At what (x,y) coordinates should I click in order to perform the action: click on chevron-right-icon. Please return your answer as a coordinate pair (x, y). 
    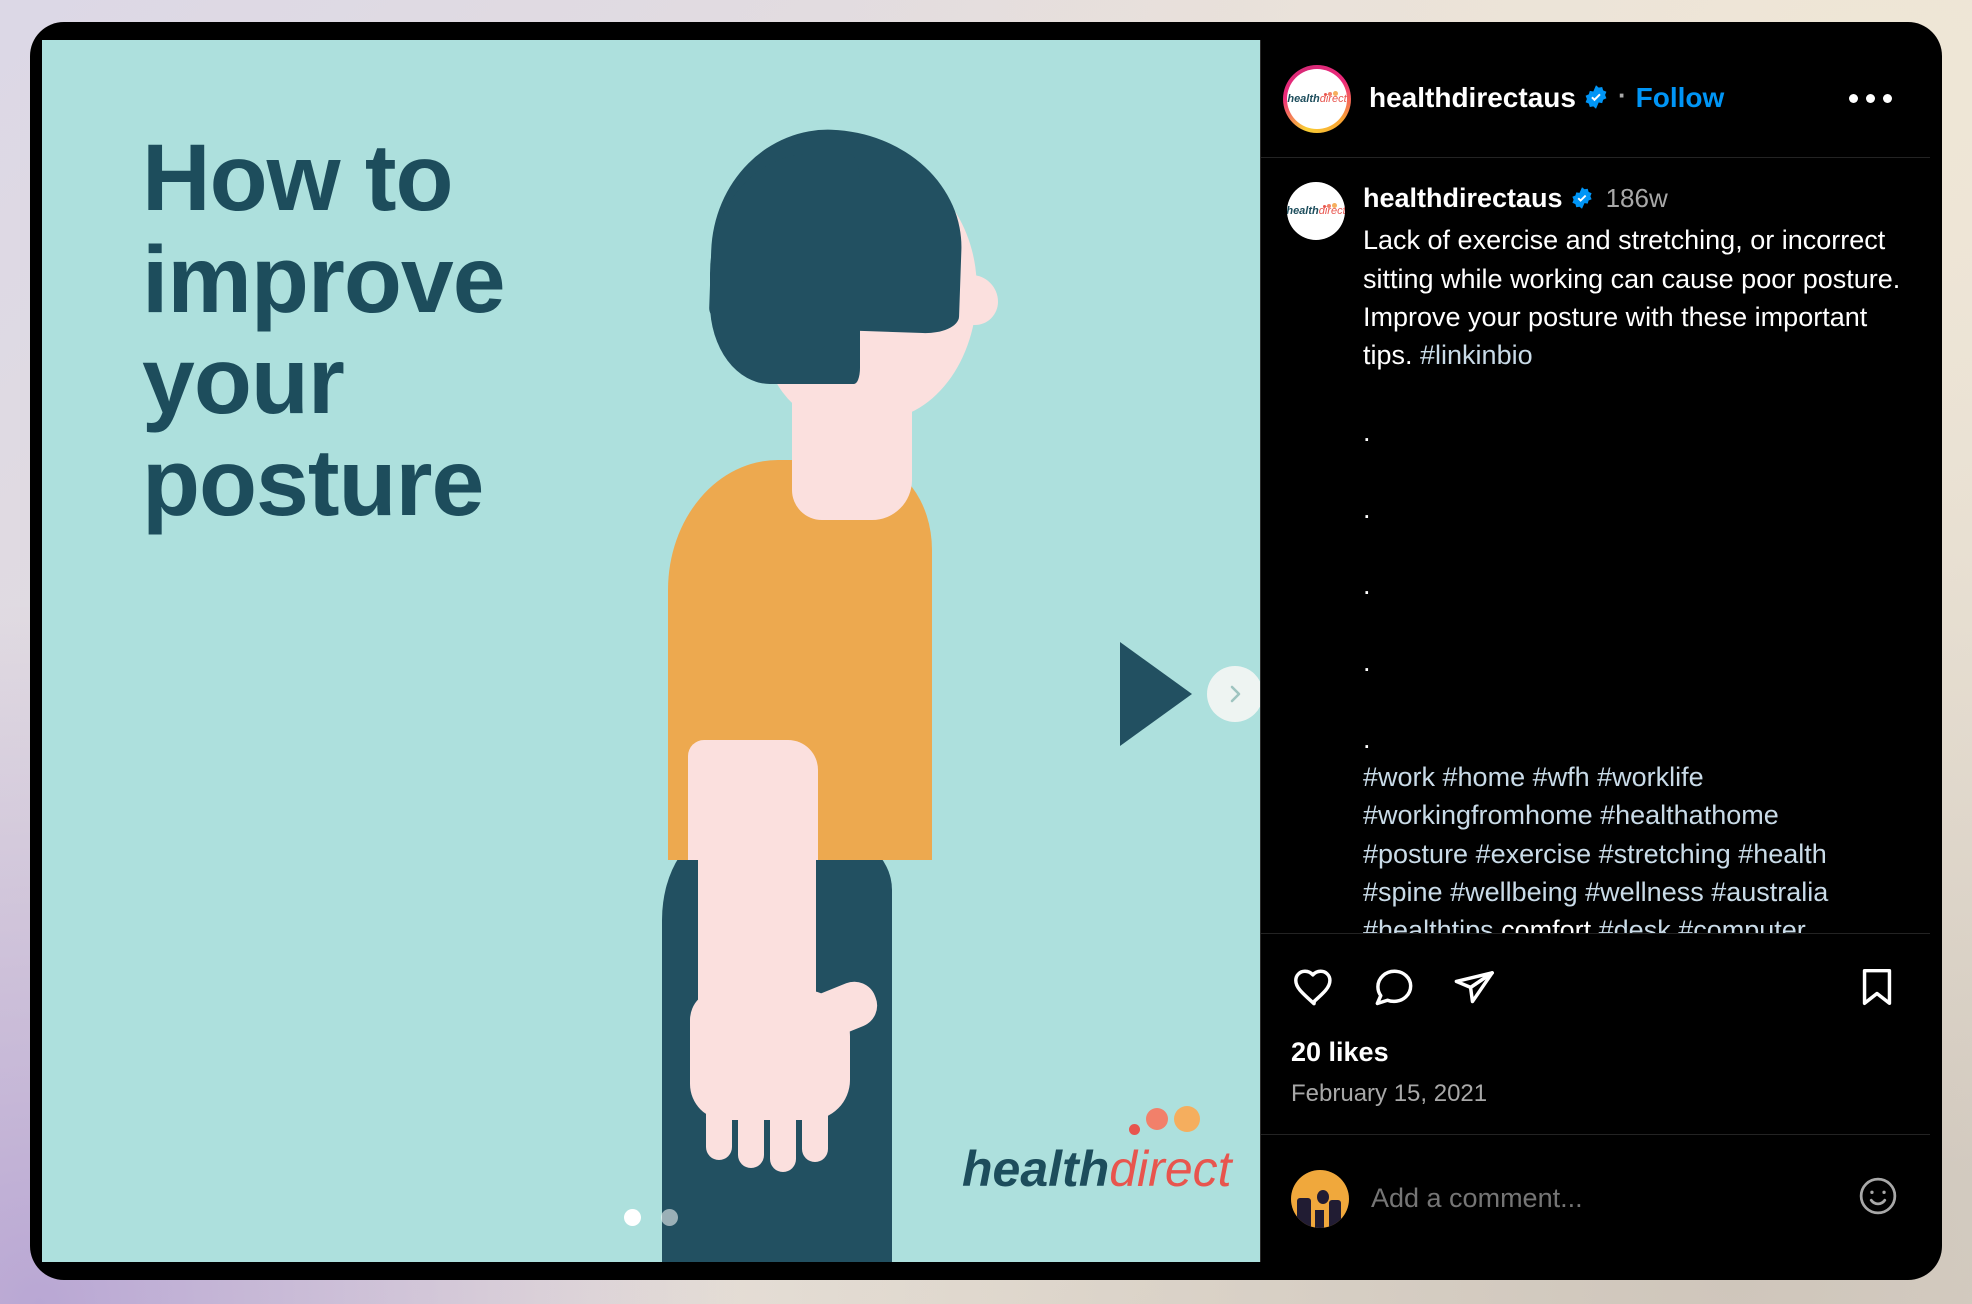
    Looking at the image, I should click on (1235, 694).